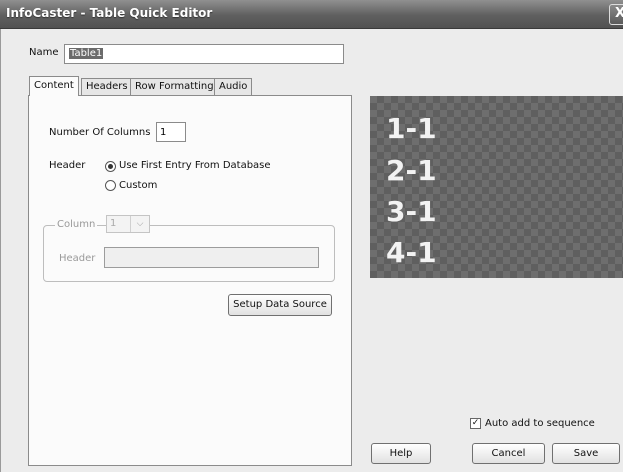 The image size is (623, 472). I want to click on column-group-legend: Column, so click(76, 224).